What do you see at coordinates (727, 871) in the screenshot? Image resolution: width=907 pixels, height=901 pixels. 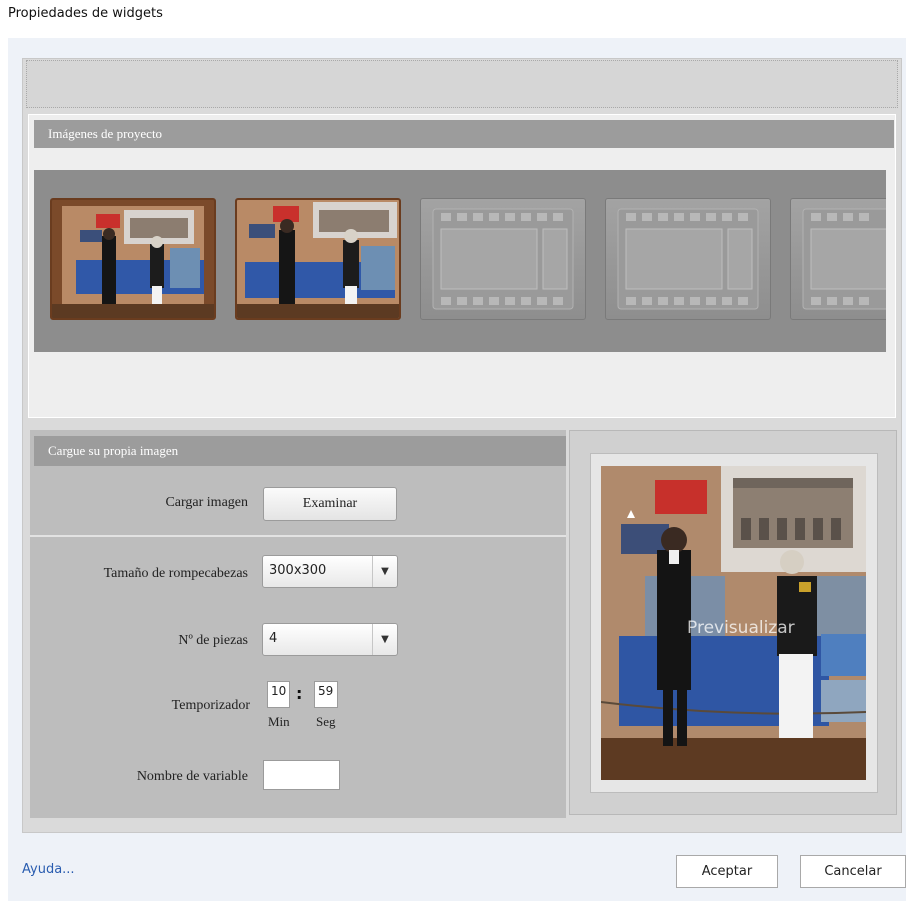 I see `accept-button: Aceptar` at bounding box center [727, 871].